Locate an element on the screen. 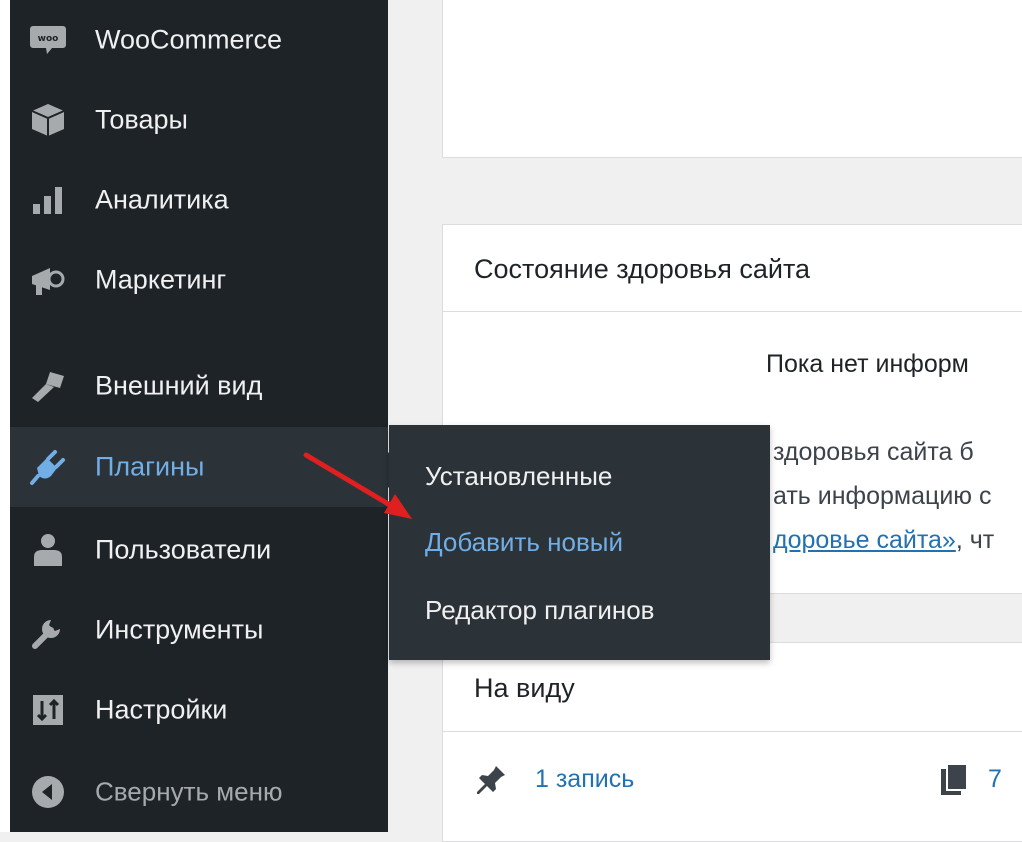  pages-count-link: 7 is located at coordinates (995, 779).